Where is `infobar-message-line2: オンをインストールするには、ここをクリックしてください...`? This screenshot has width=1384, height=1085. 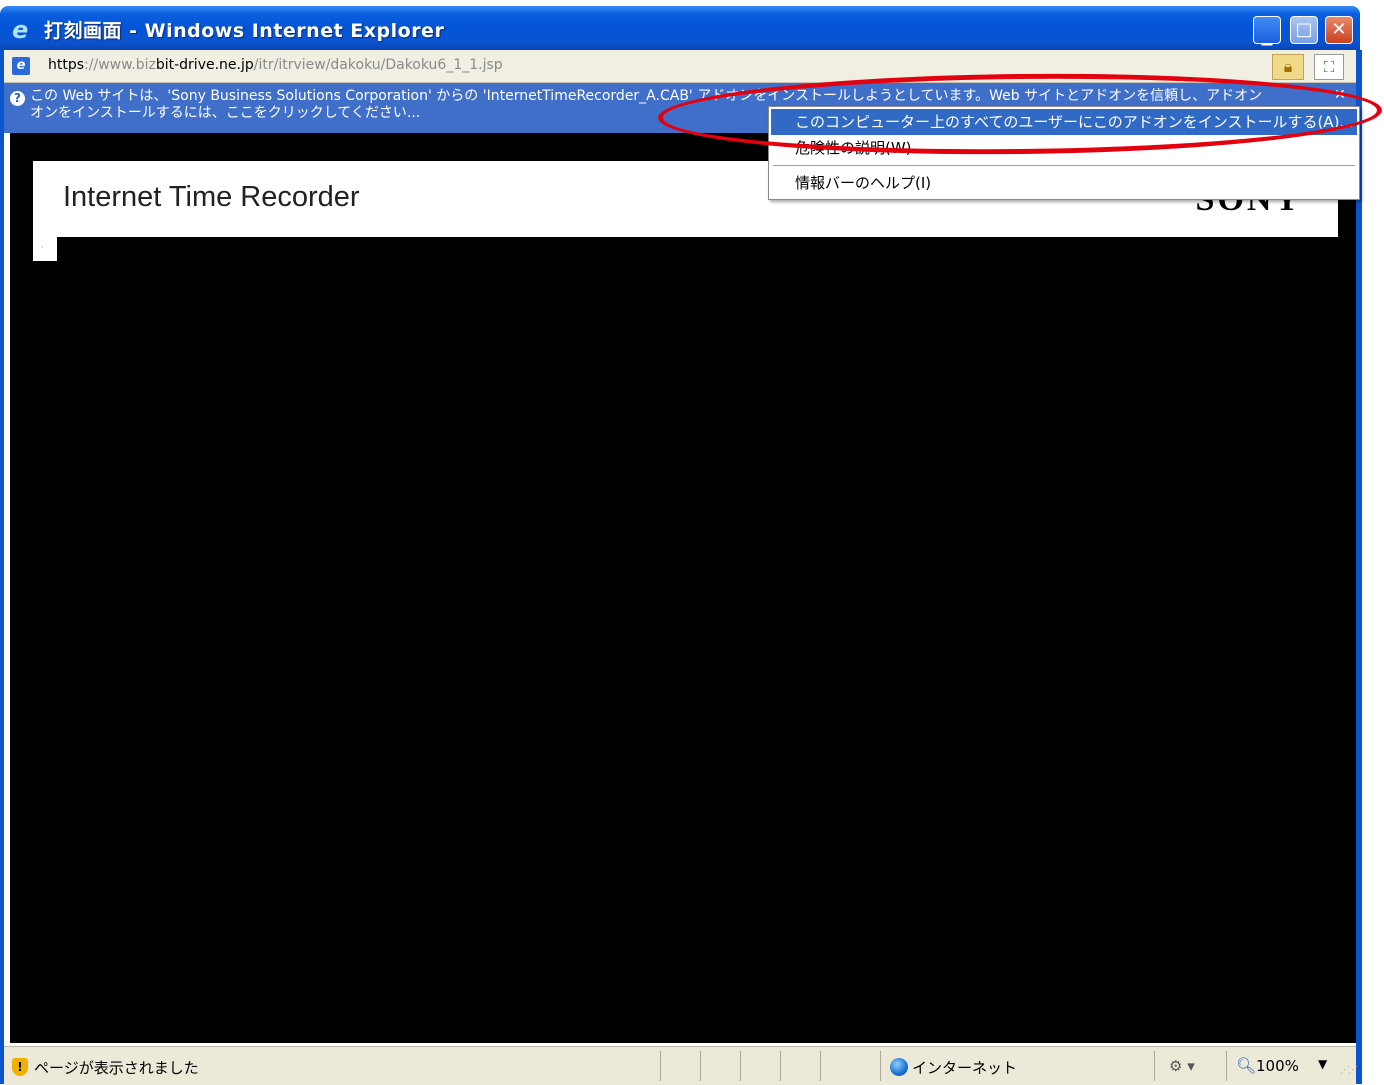 infobar-message-line2: オンをインストールするには、ここをクリックしてください... is located at coordinates (225, 113).